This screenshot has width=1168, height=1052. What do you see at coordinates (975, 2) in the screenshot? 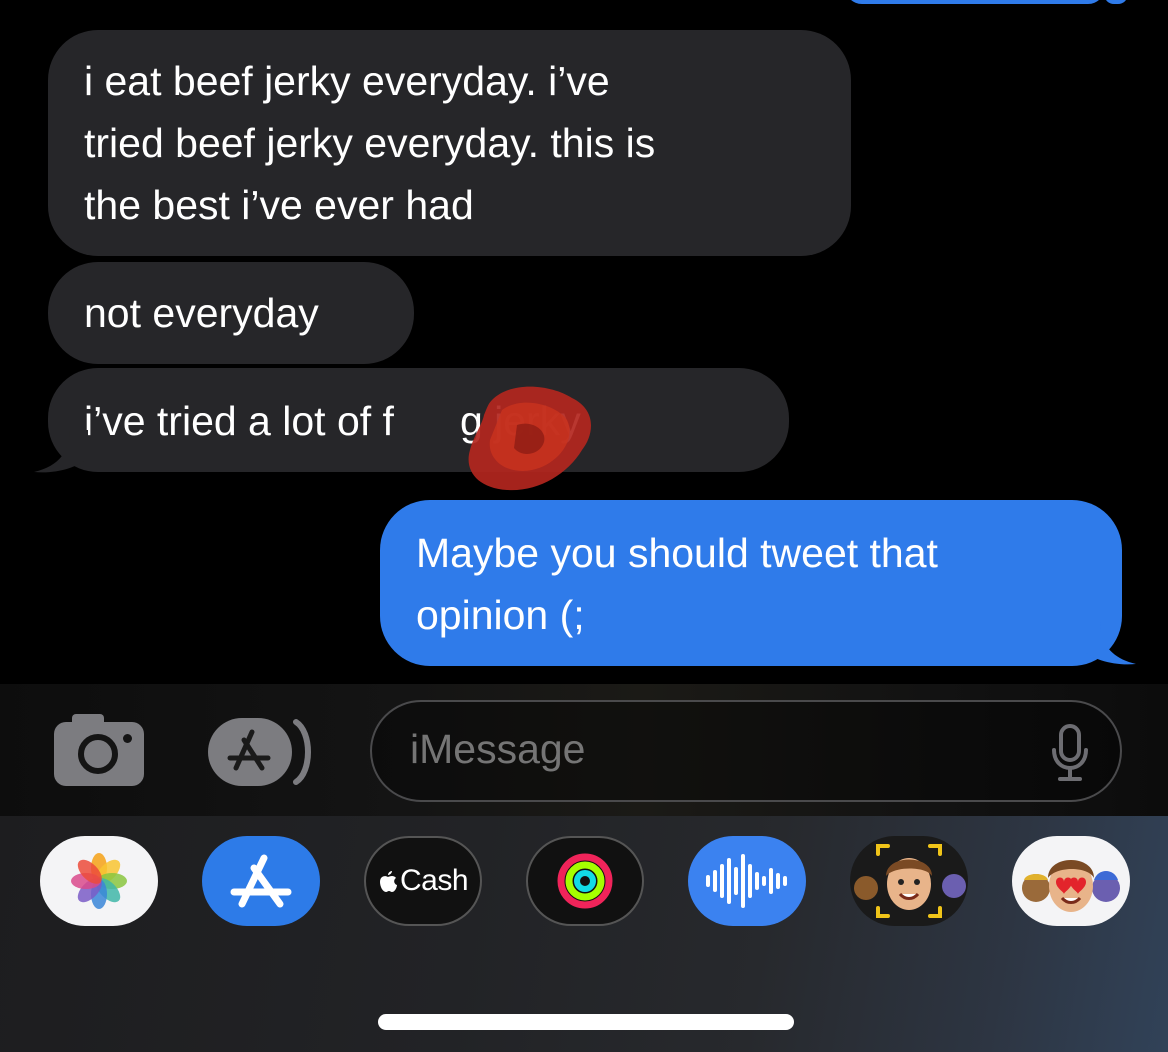
I see `previous-sent-bubble` at bounding box center [975, 2].